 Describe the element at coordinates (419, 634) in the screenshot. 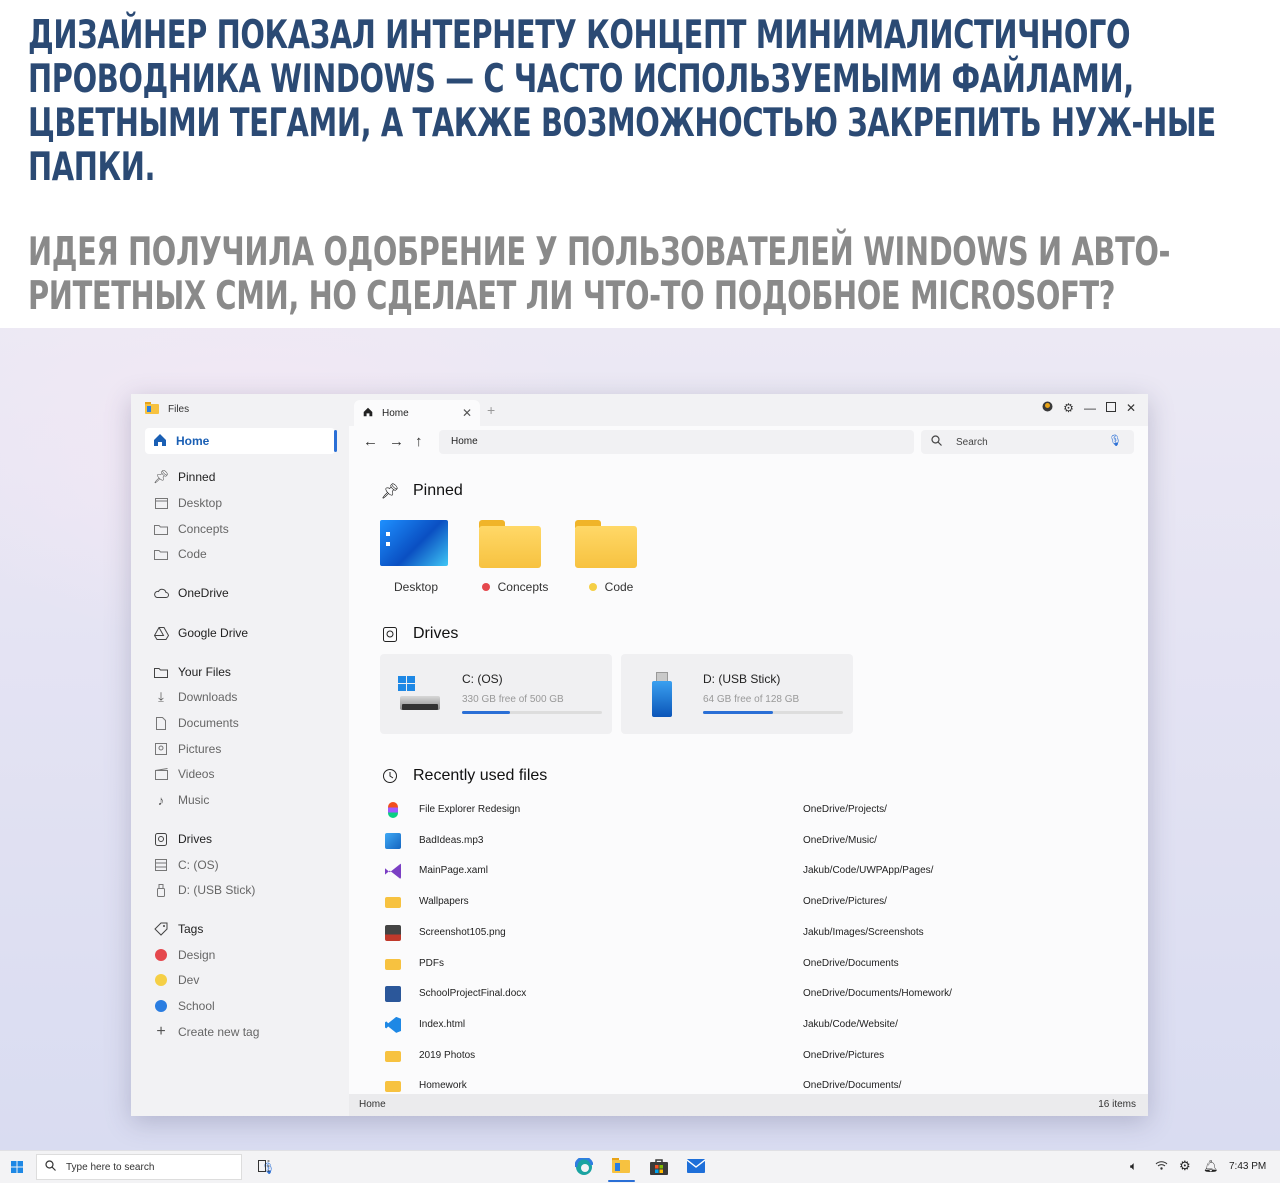

I see `drives-section-title: Drives` at that location.